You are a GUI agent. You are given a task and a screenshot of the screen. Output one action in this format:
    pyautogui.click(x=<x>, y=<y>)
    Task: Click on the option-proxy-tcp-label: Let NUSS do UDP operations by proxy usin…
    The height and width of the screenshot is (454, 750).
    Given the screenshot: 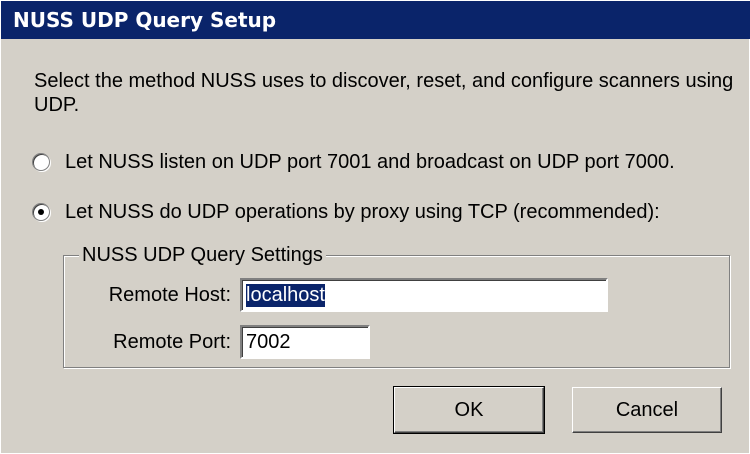 What is the action you would take?
    pyautogui.click(x=362, y=211)
    